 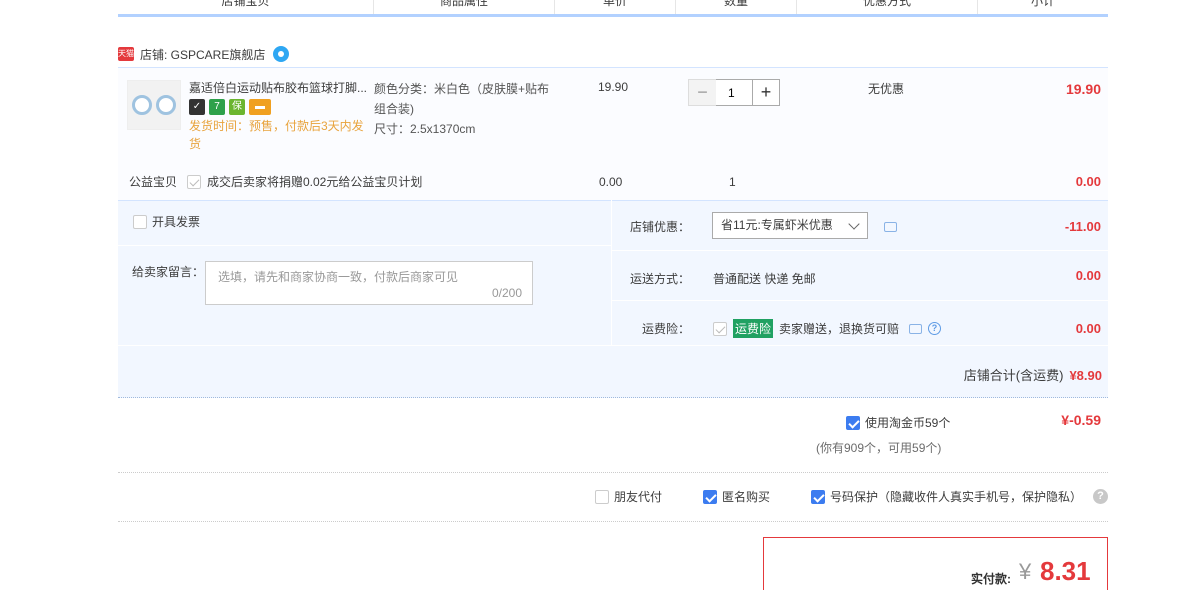 I want to click on quantity-stepper: − +, so click(x=734, y=92).